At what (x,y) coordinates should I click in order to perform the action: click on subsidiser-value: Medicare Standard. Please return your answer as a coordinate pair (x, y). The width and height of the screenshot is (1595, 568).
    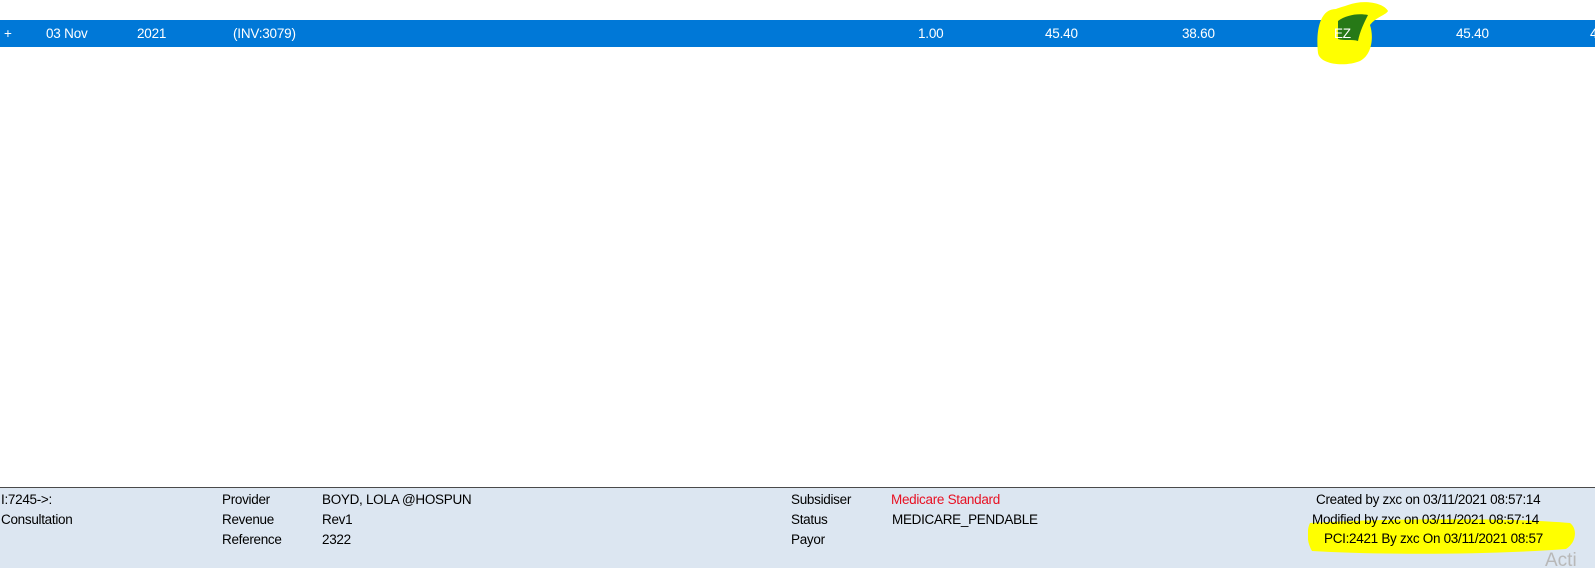
    Looking at the image, I should click on (945, 499).